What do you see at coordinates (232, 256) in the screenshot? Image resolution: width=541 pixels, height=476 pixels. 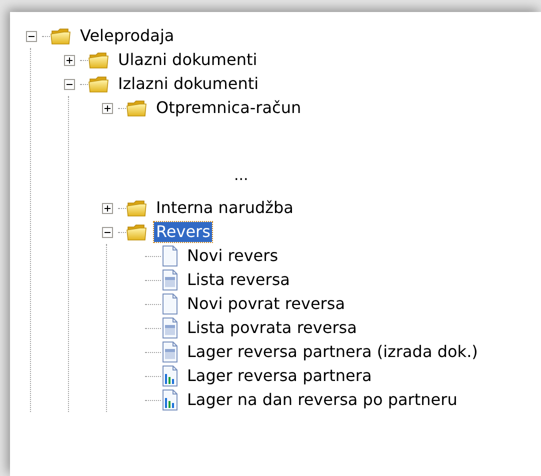 I see `tree-item: Novi revers` at bounding box center [232, 256].